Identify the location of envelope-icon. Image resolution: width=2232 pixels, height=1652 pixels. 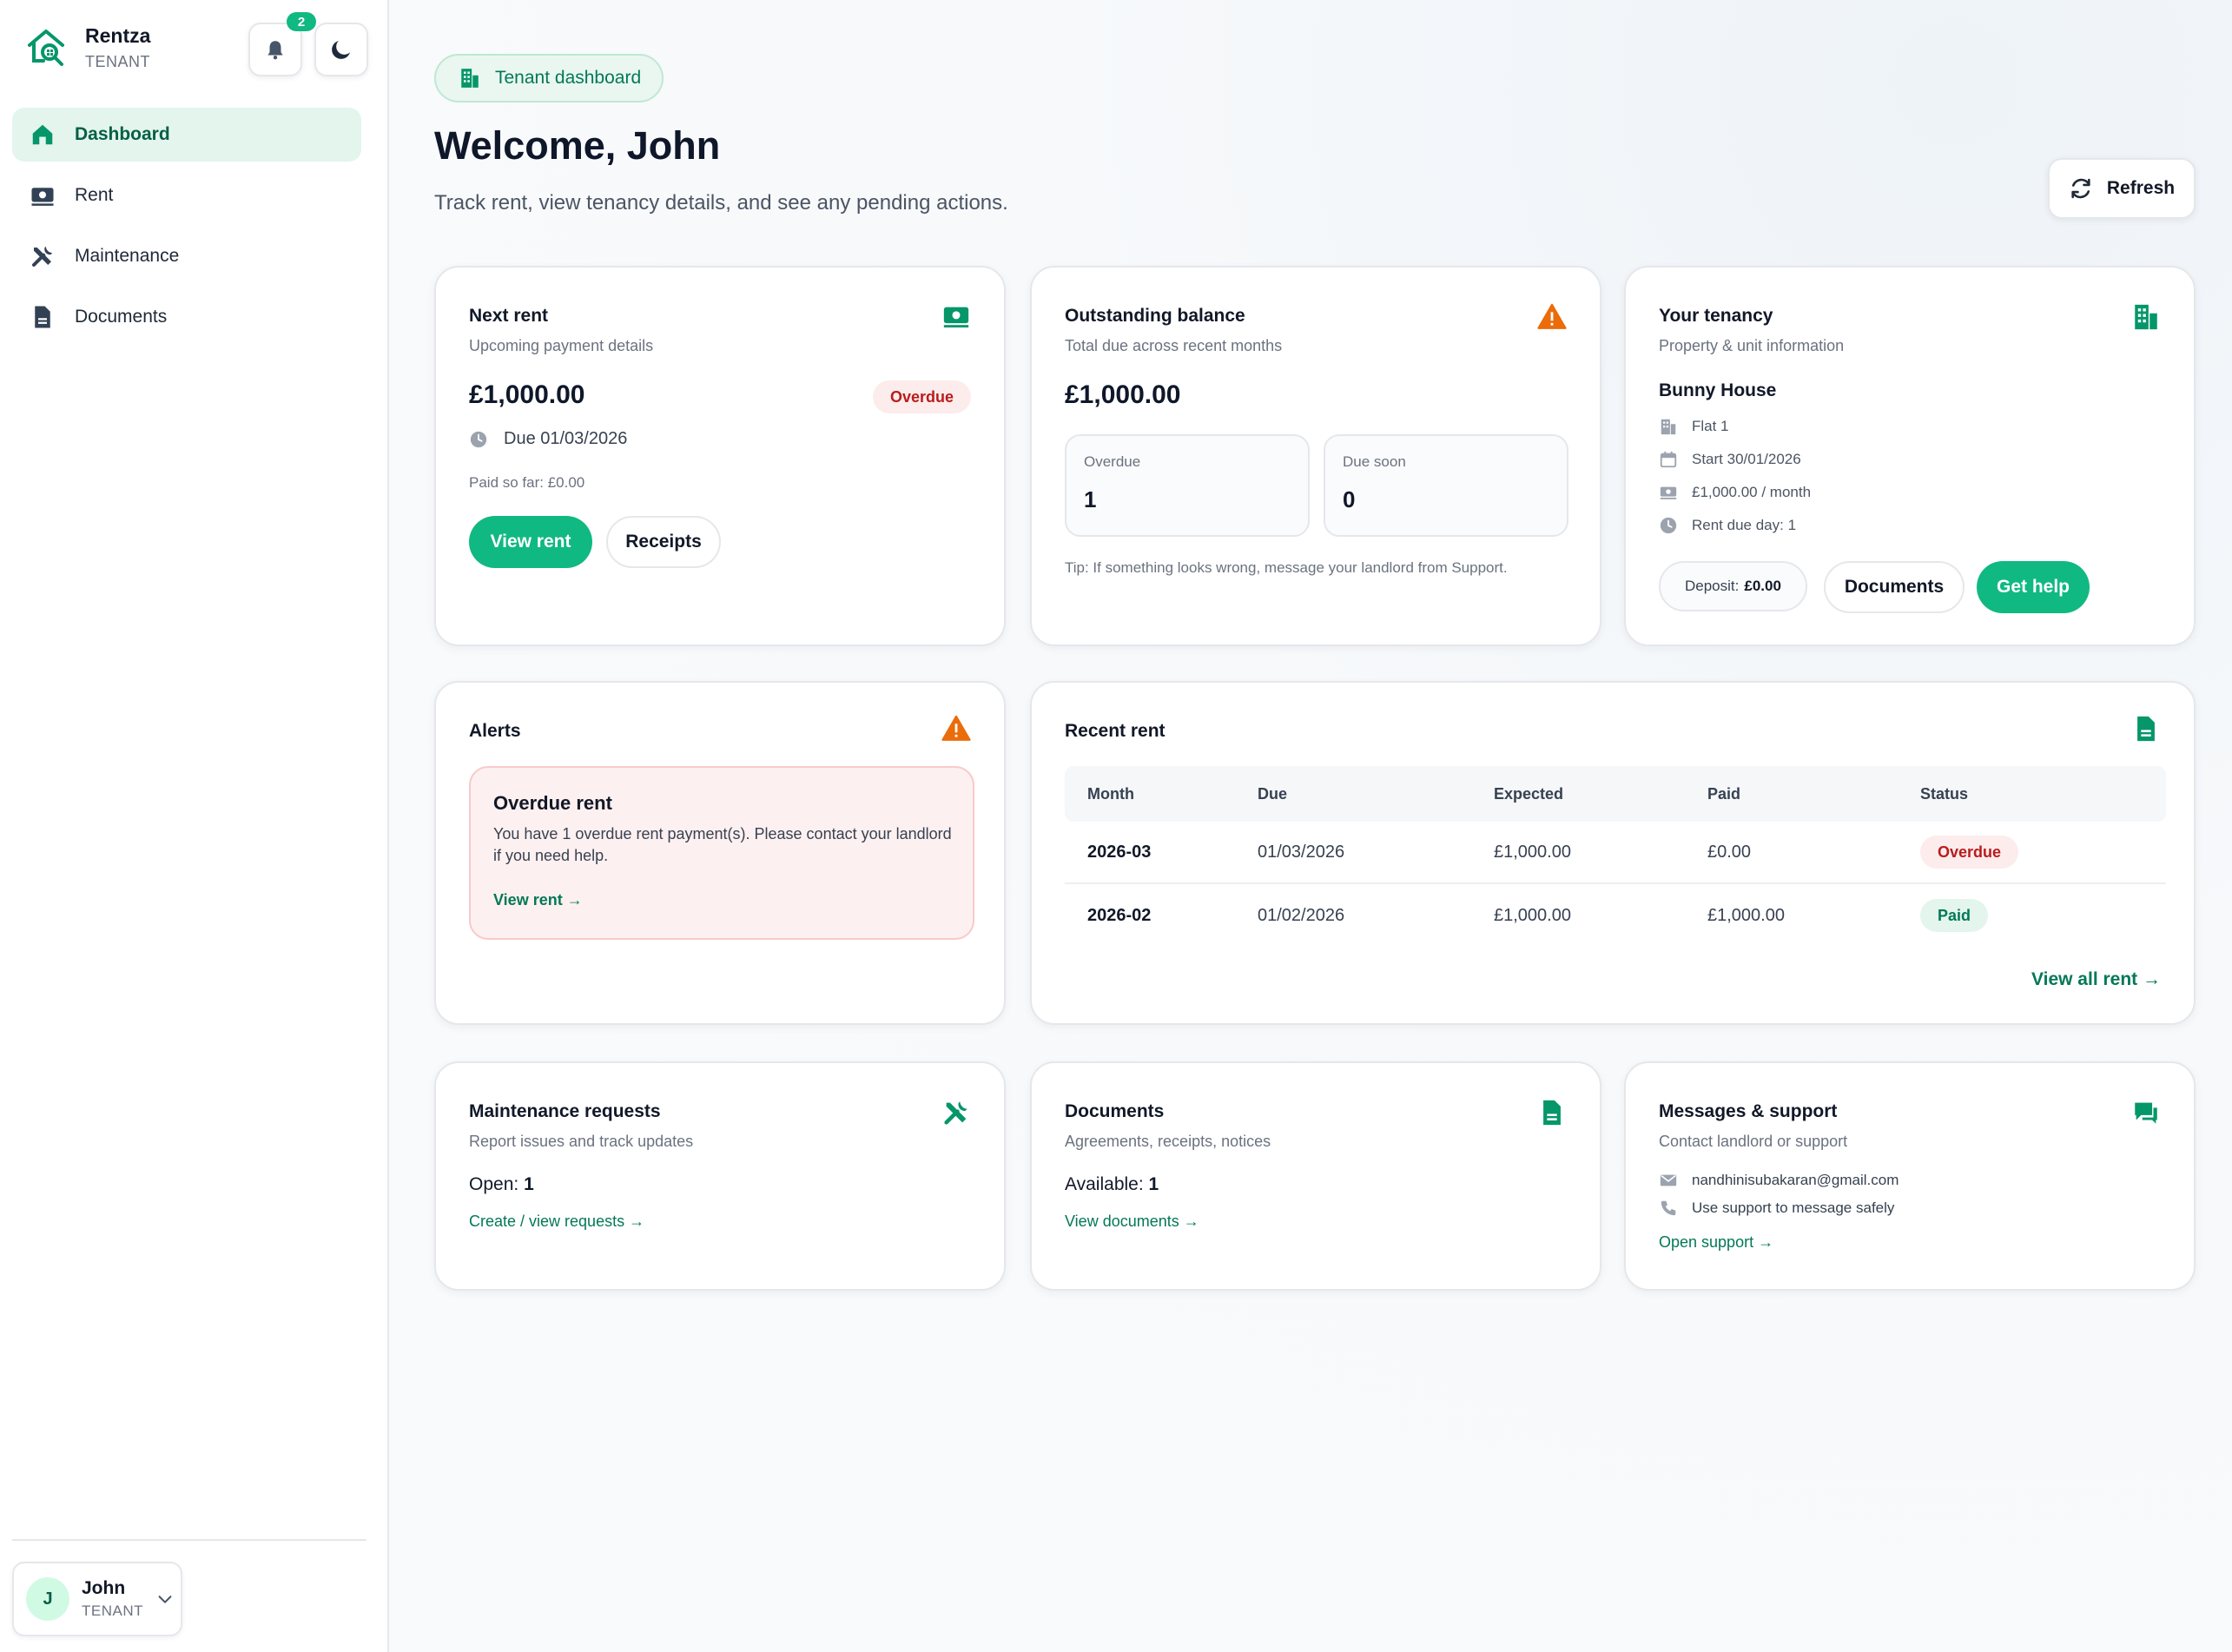
(1669, 1180).